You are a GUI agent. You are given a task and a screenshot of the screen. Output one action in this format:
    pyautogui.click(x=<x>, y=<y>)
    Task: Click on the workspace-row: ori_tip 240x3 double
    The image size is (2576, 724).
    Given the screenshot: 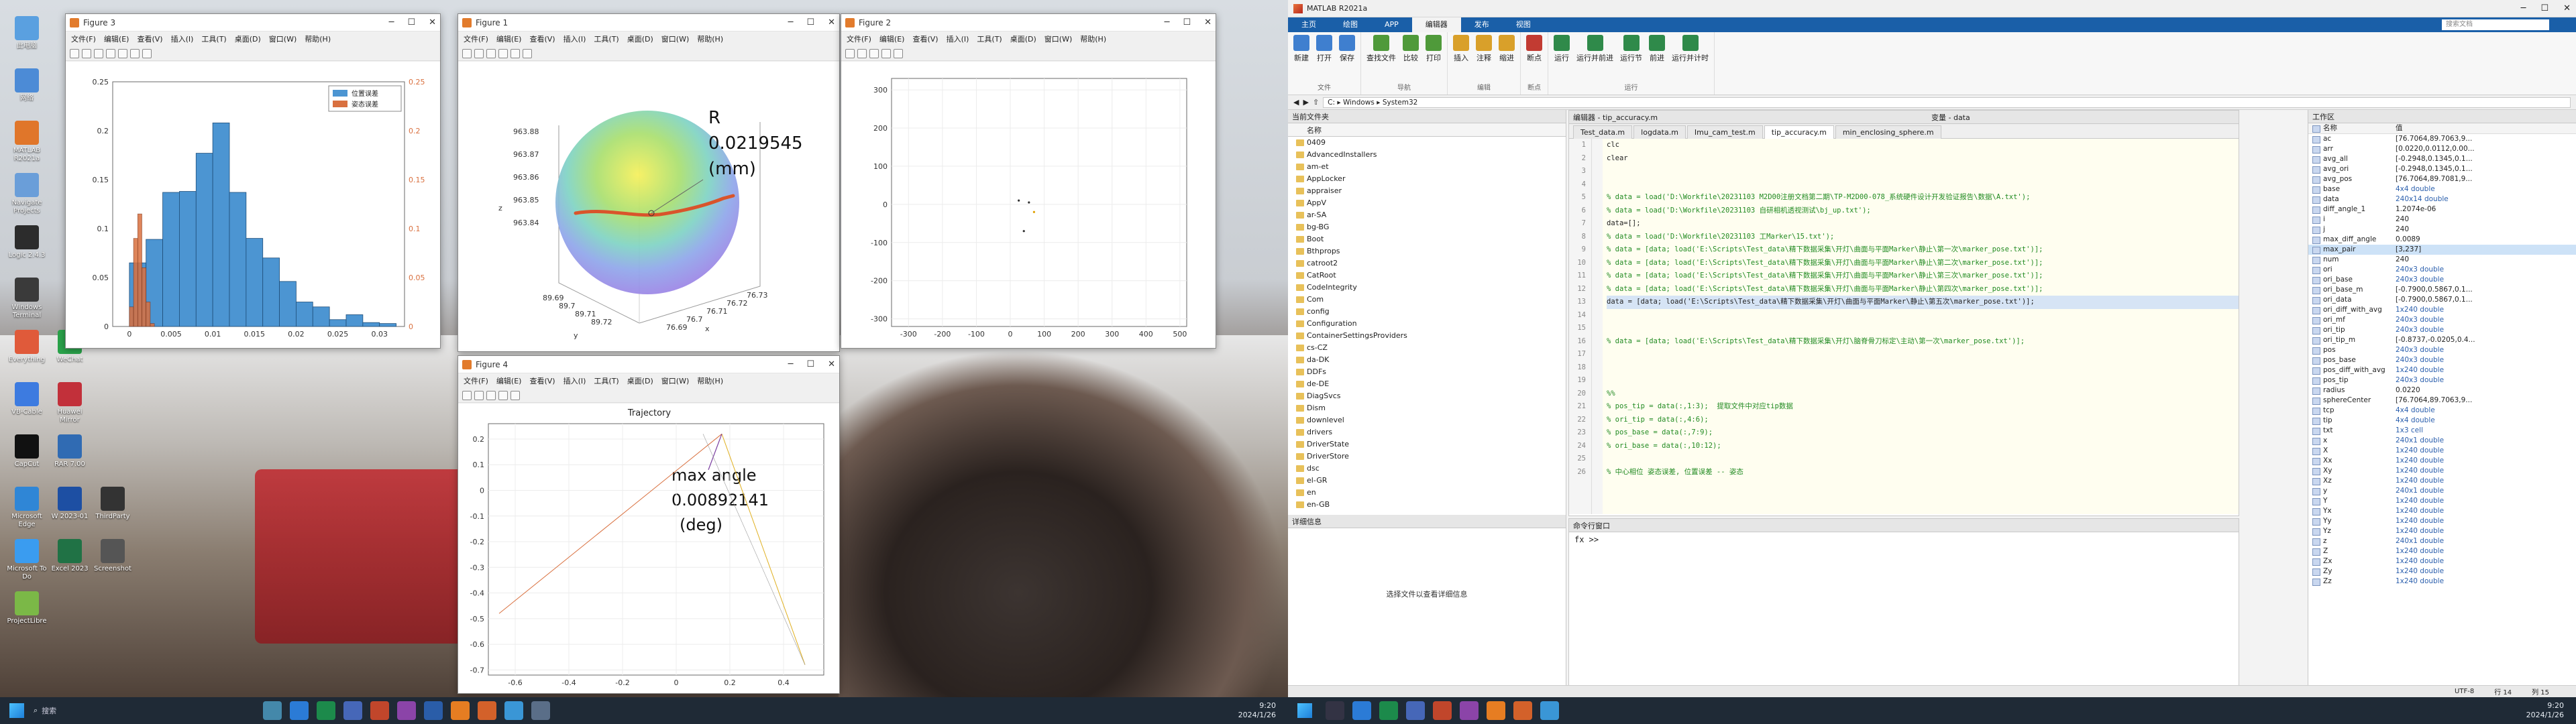 What is the action you would take?
    pyautogui.click(x=2442, y=330)
    